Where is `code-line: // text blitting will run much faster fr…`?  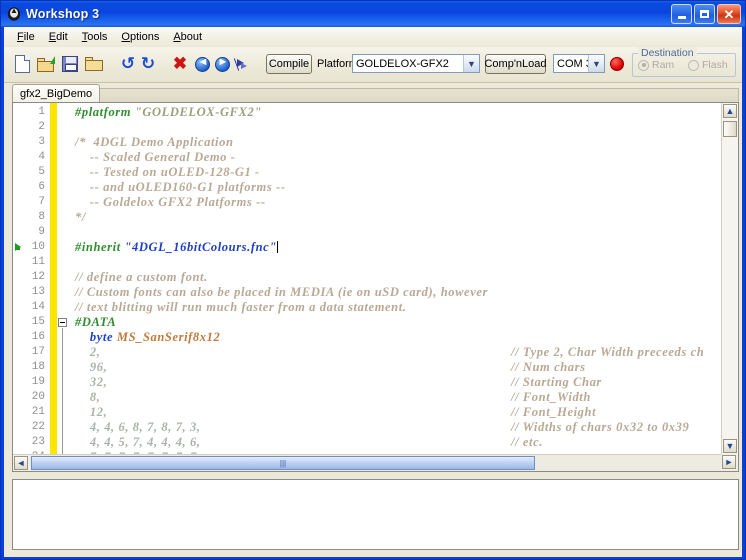
code-line: // text blitting will run much faster fr… is located at coordinates (241, 307).